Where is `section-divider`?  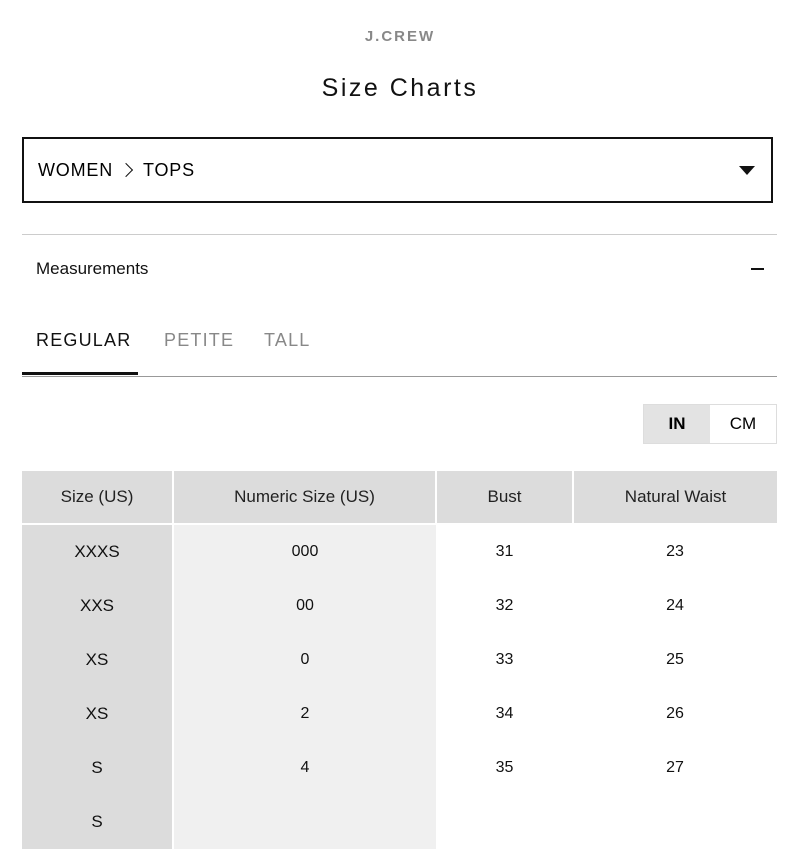
section-divider is located at coordinates (399, 234).